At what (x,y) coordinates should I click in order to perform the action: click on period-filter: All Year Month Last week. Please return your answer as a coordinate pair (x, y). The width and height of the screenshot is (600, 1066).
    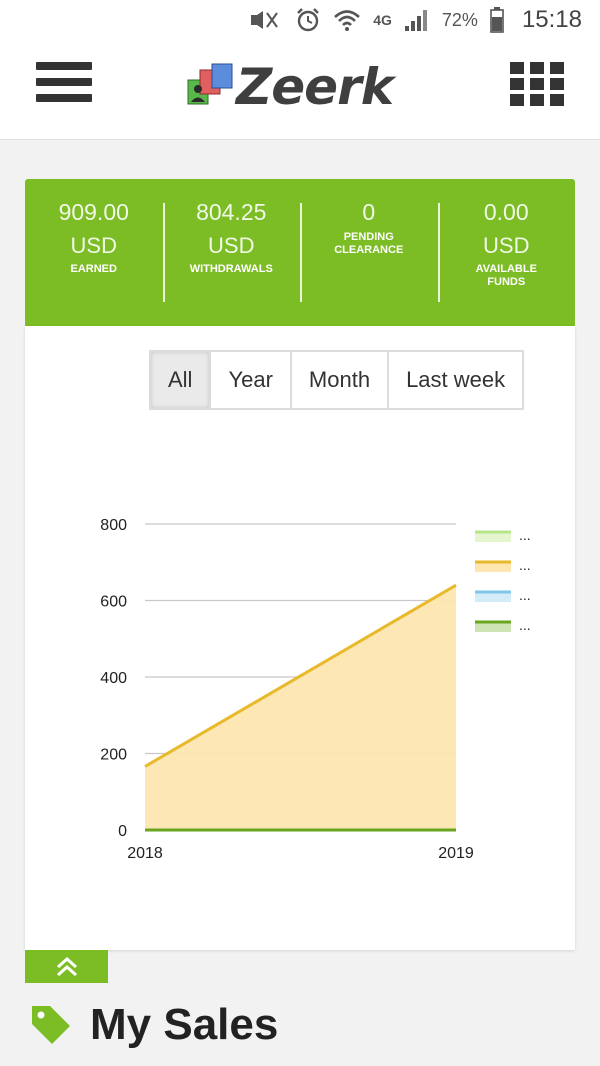
    Looking at the image, I should click on (337, 380).